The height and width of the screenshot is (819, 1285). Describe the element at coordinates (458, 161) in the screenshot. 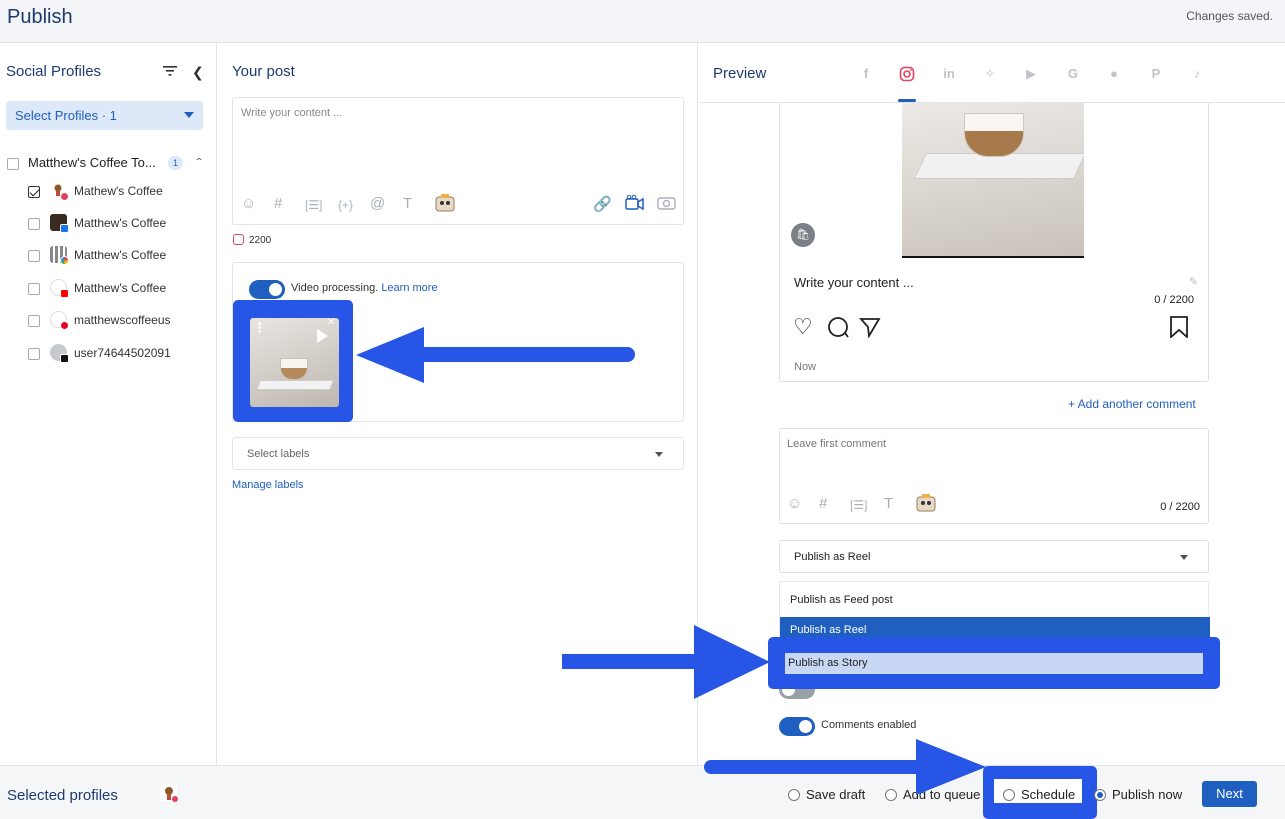

I see `post-editor: Write your content ... ☺ # [☰] {+} @ T 🔗` at that location.